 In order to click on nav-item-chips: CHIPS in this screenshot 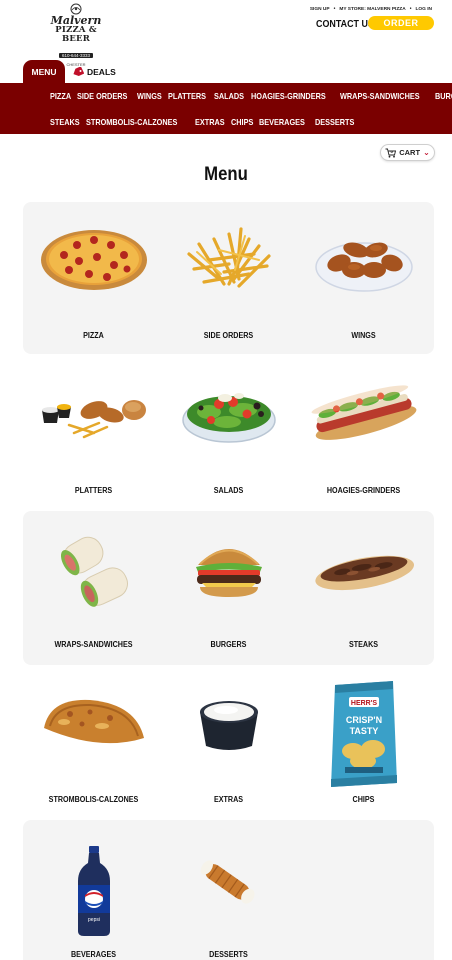, I will do `click(242, 122)`.